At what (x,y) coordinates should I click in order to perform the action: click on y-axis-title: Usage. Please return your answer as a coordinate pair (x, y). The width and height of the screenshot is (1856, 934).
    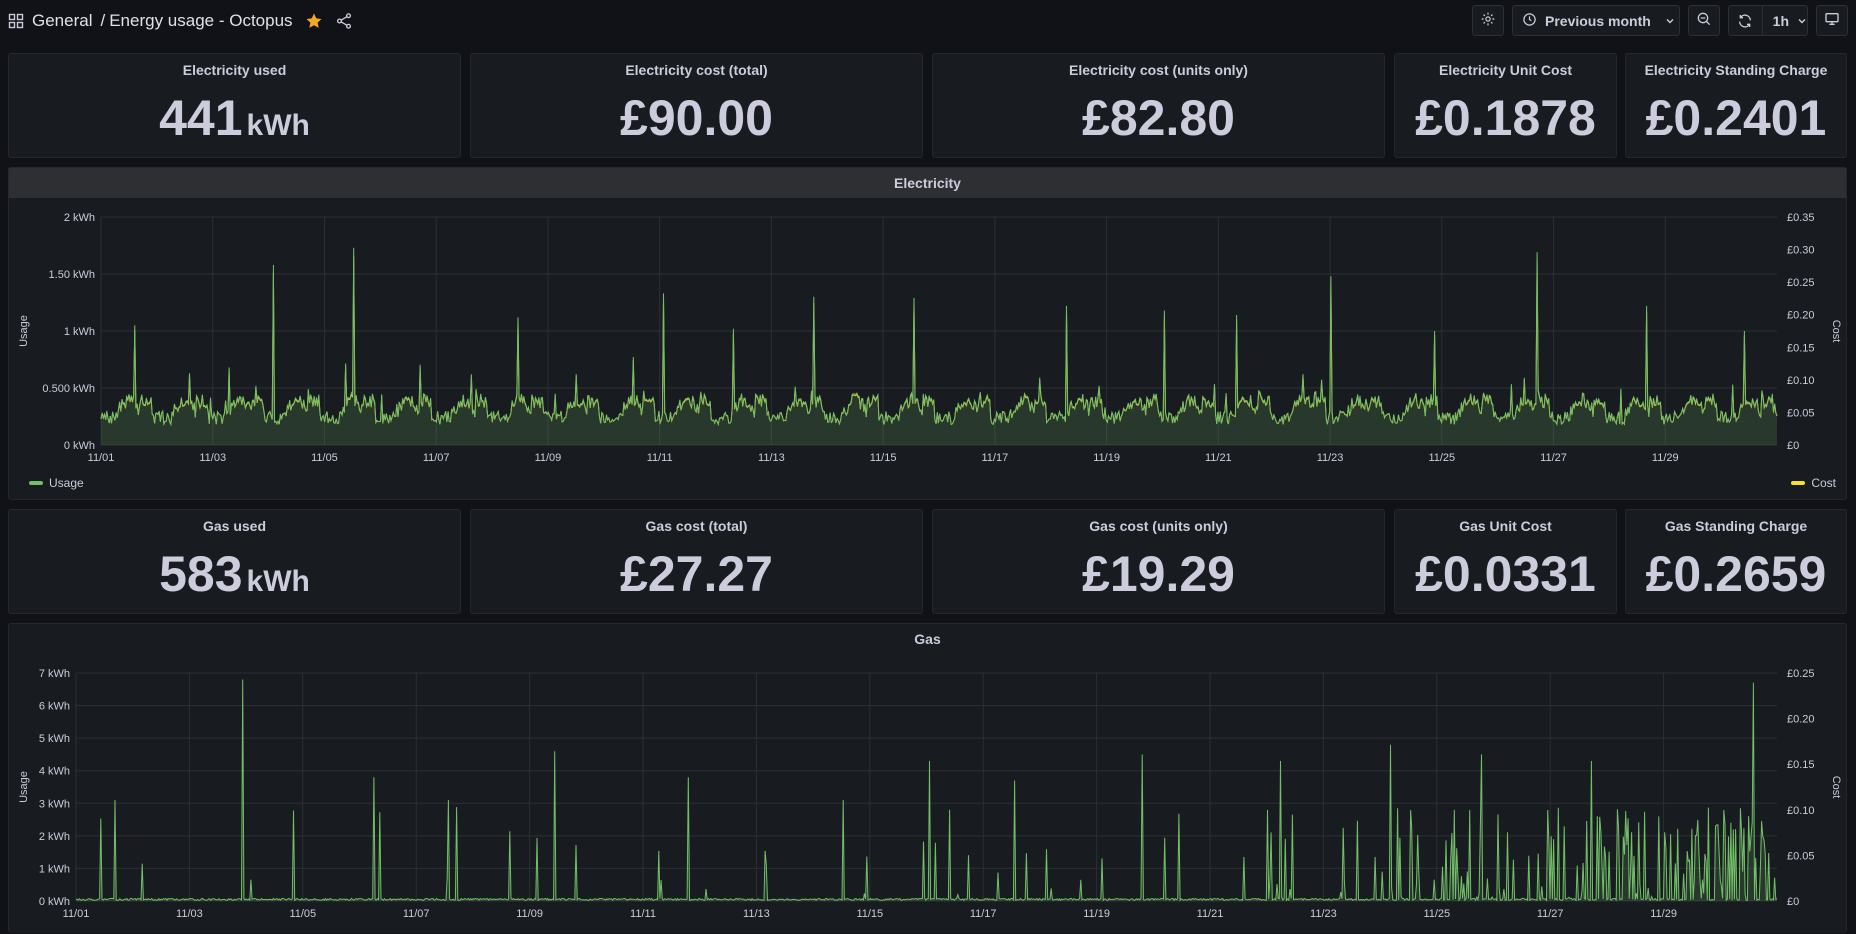
    Looking at the image, I should click on (24, 787).